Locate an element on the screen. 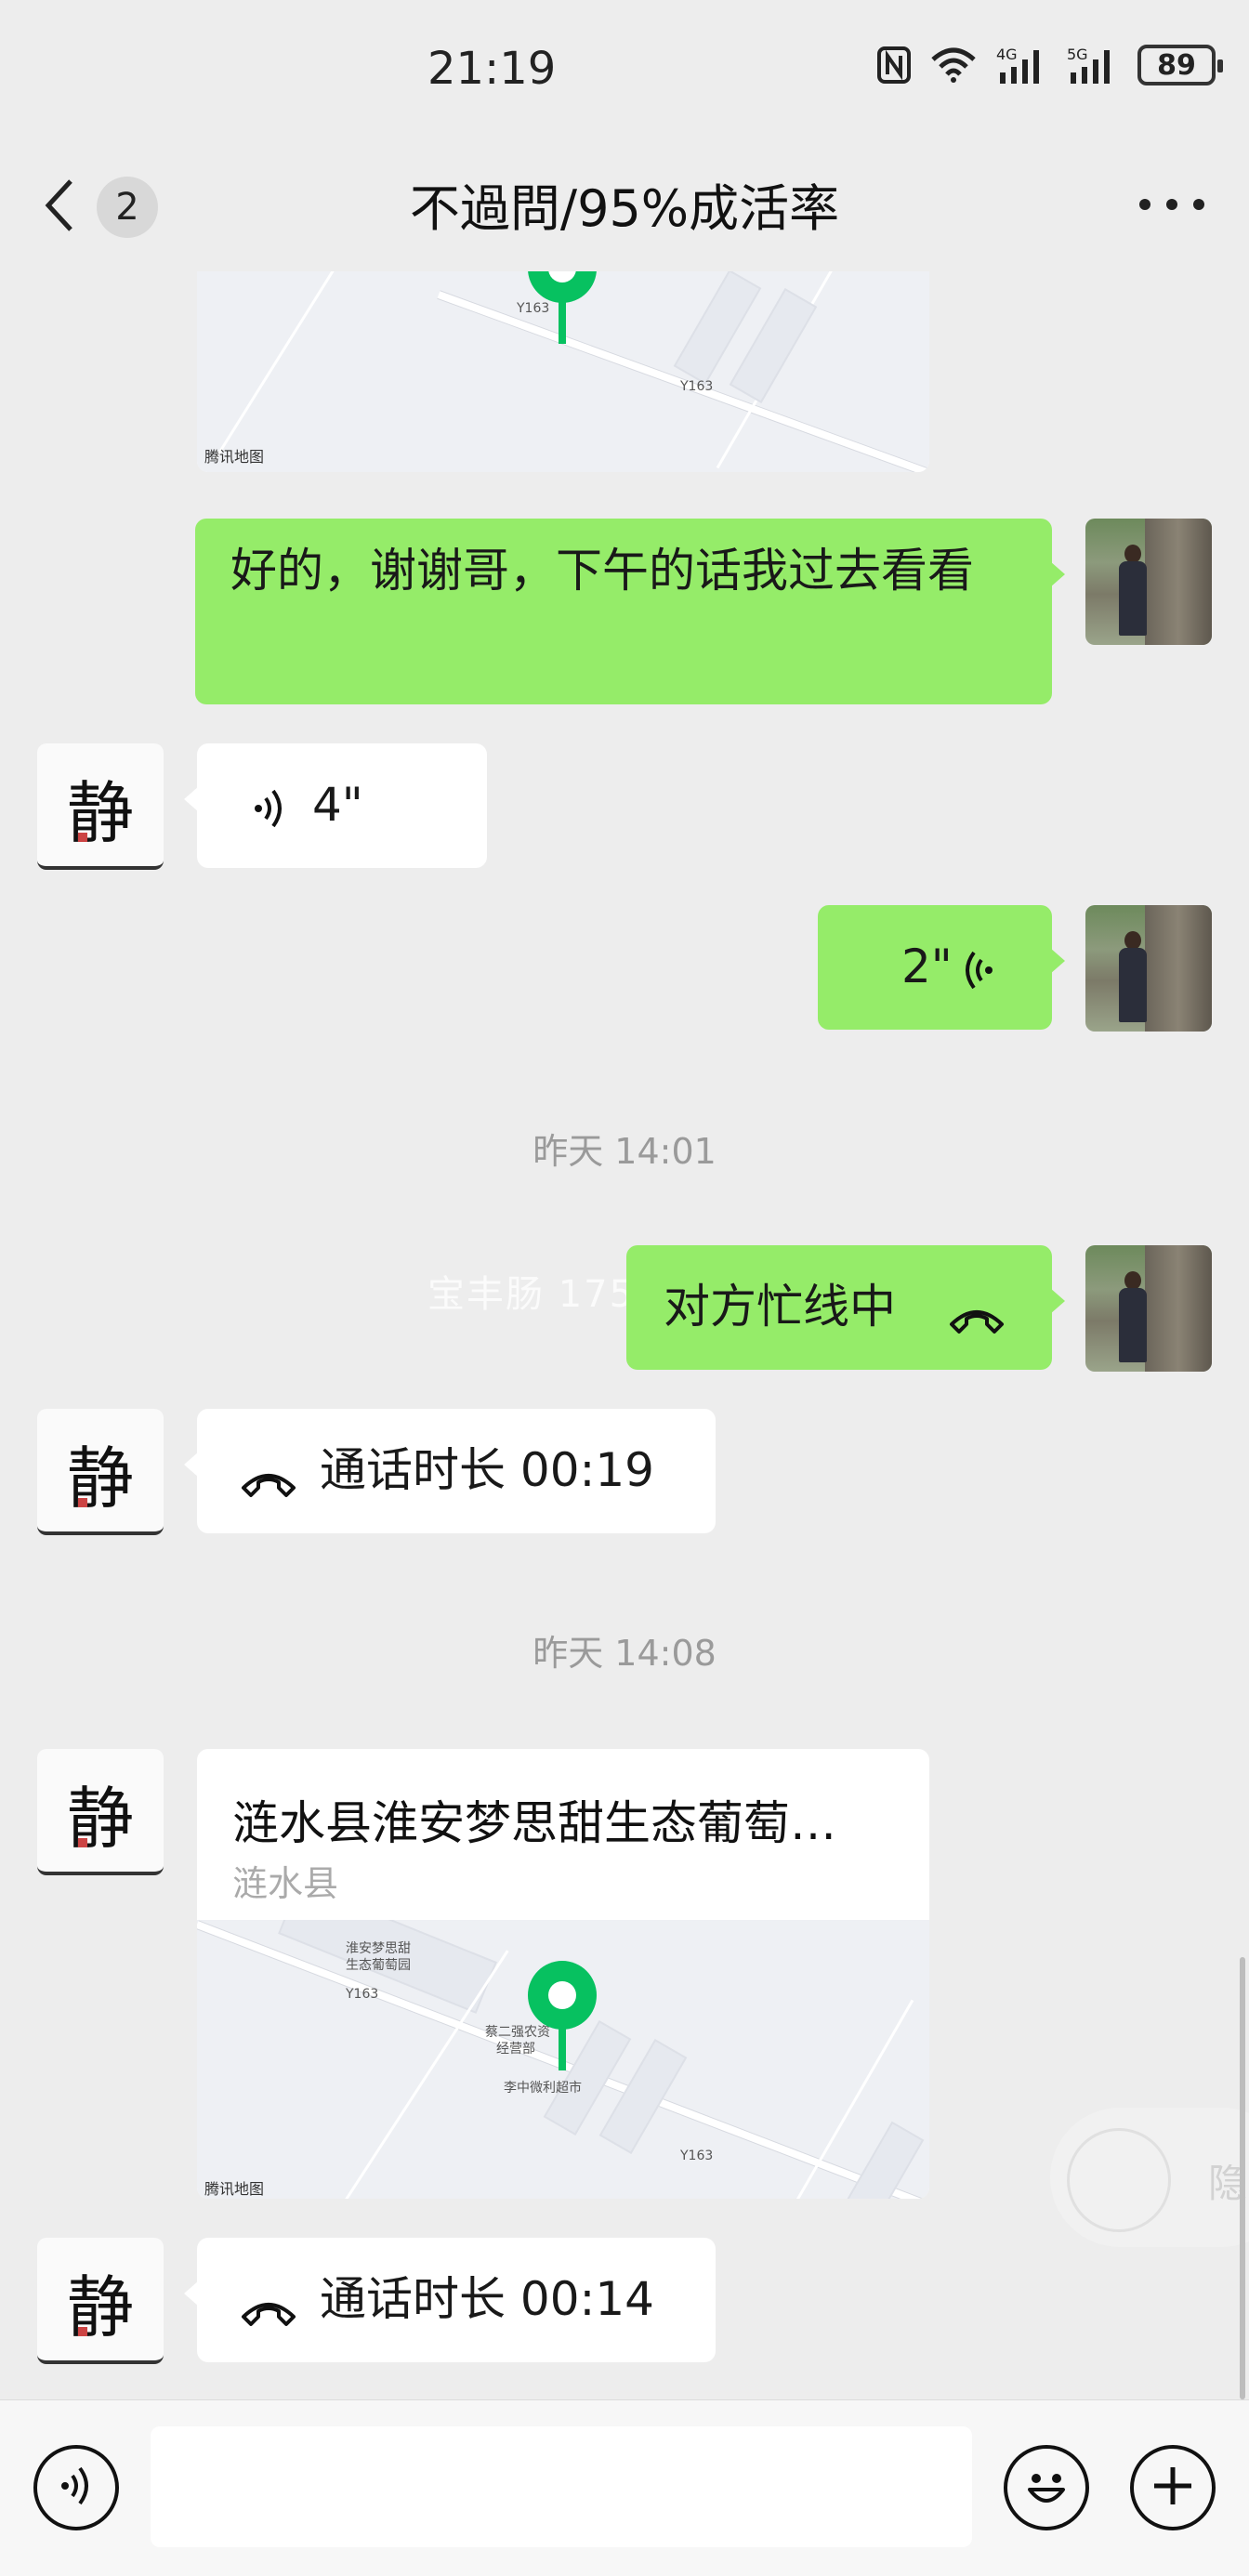 The image size is (1249, 2576). more-button is located at coordinates (1171, 204).